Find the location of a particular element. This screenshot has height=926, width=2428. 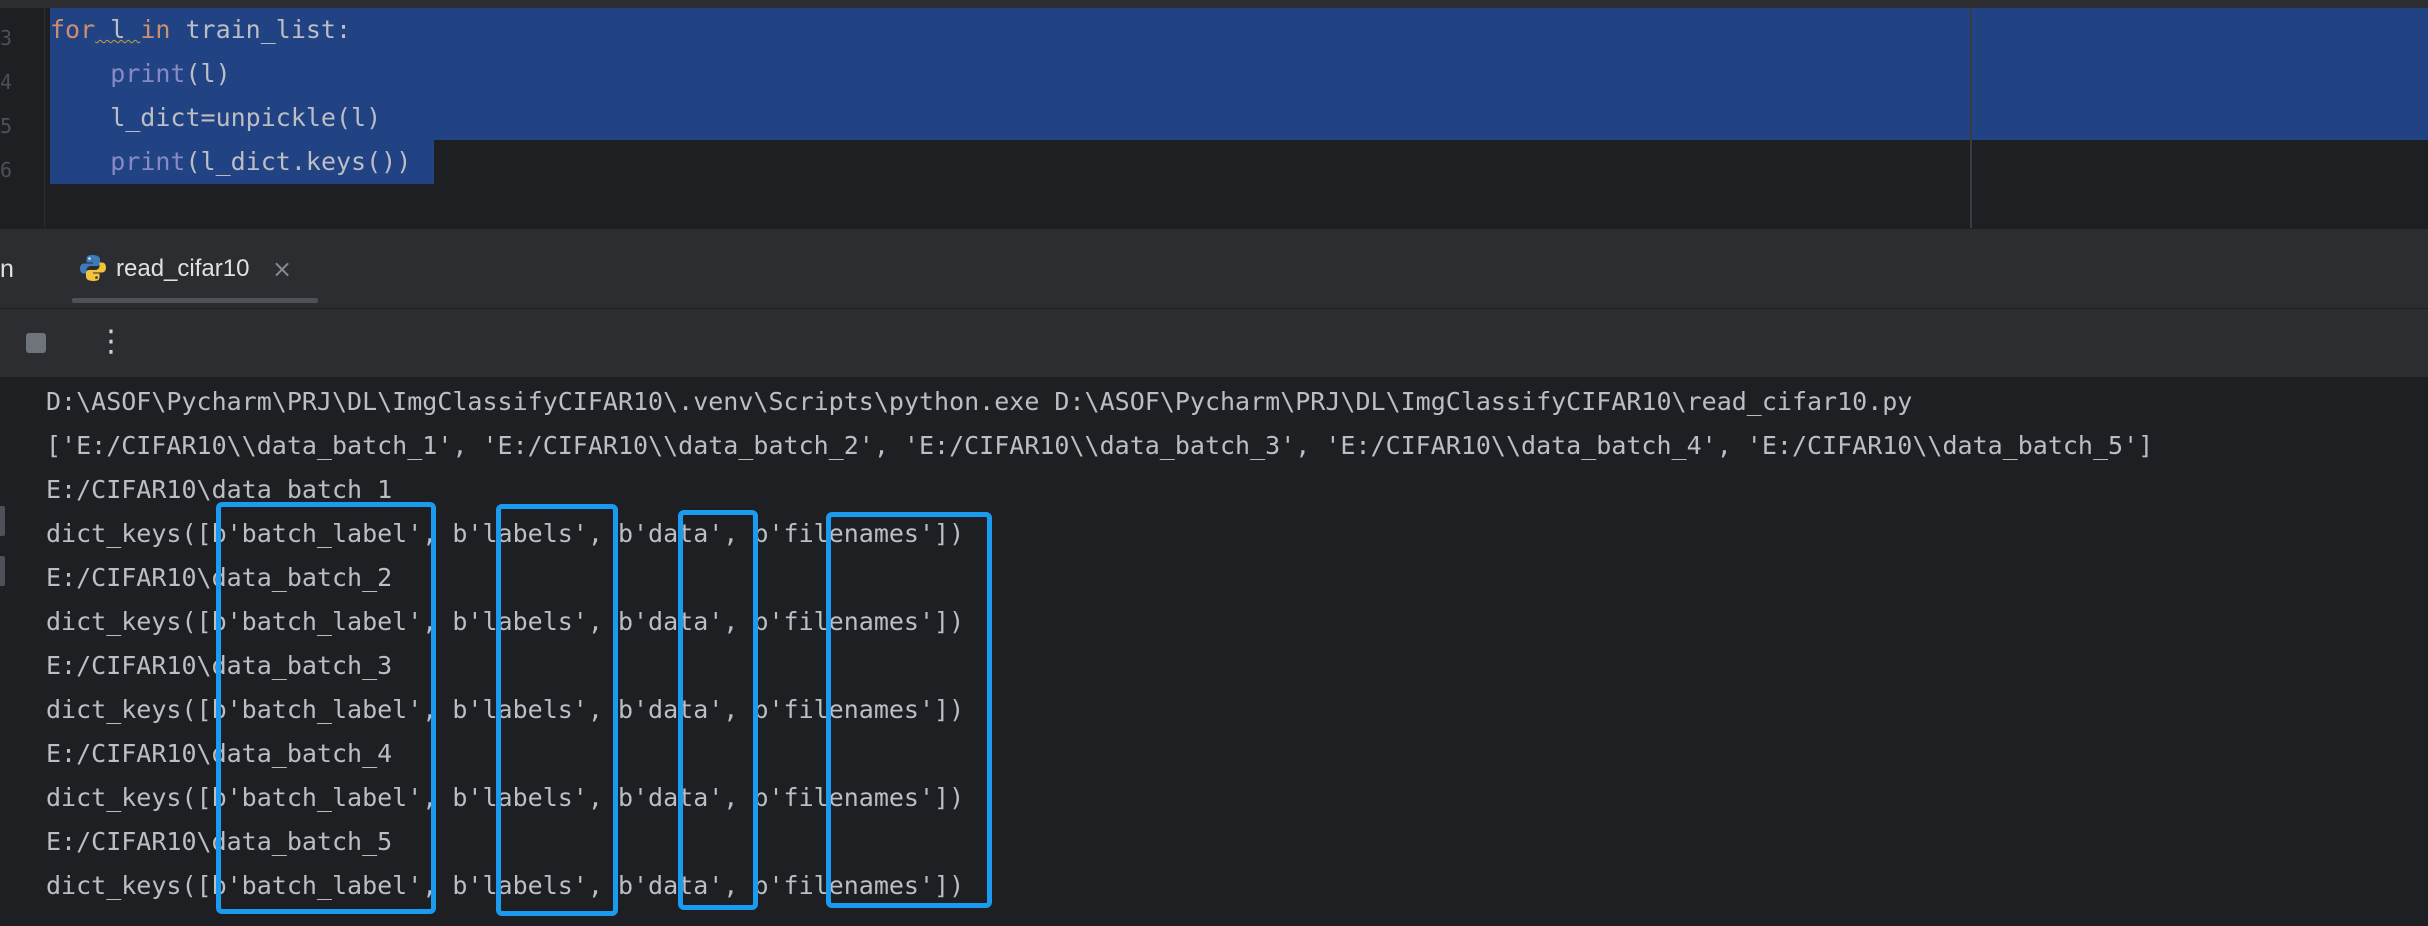

line-number: 4 is located at coordinates (6, 82).